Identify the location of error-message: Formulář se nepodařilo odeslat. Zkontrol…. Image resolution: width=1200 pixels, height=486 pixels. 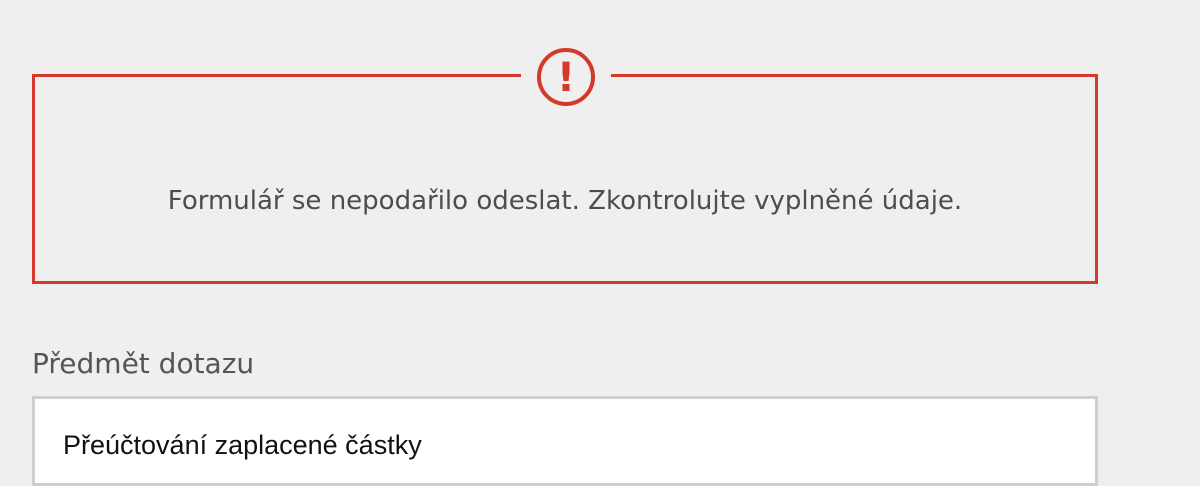
(565, 201).